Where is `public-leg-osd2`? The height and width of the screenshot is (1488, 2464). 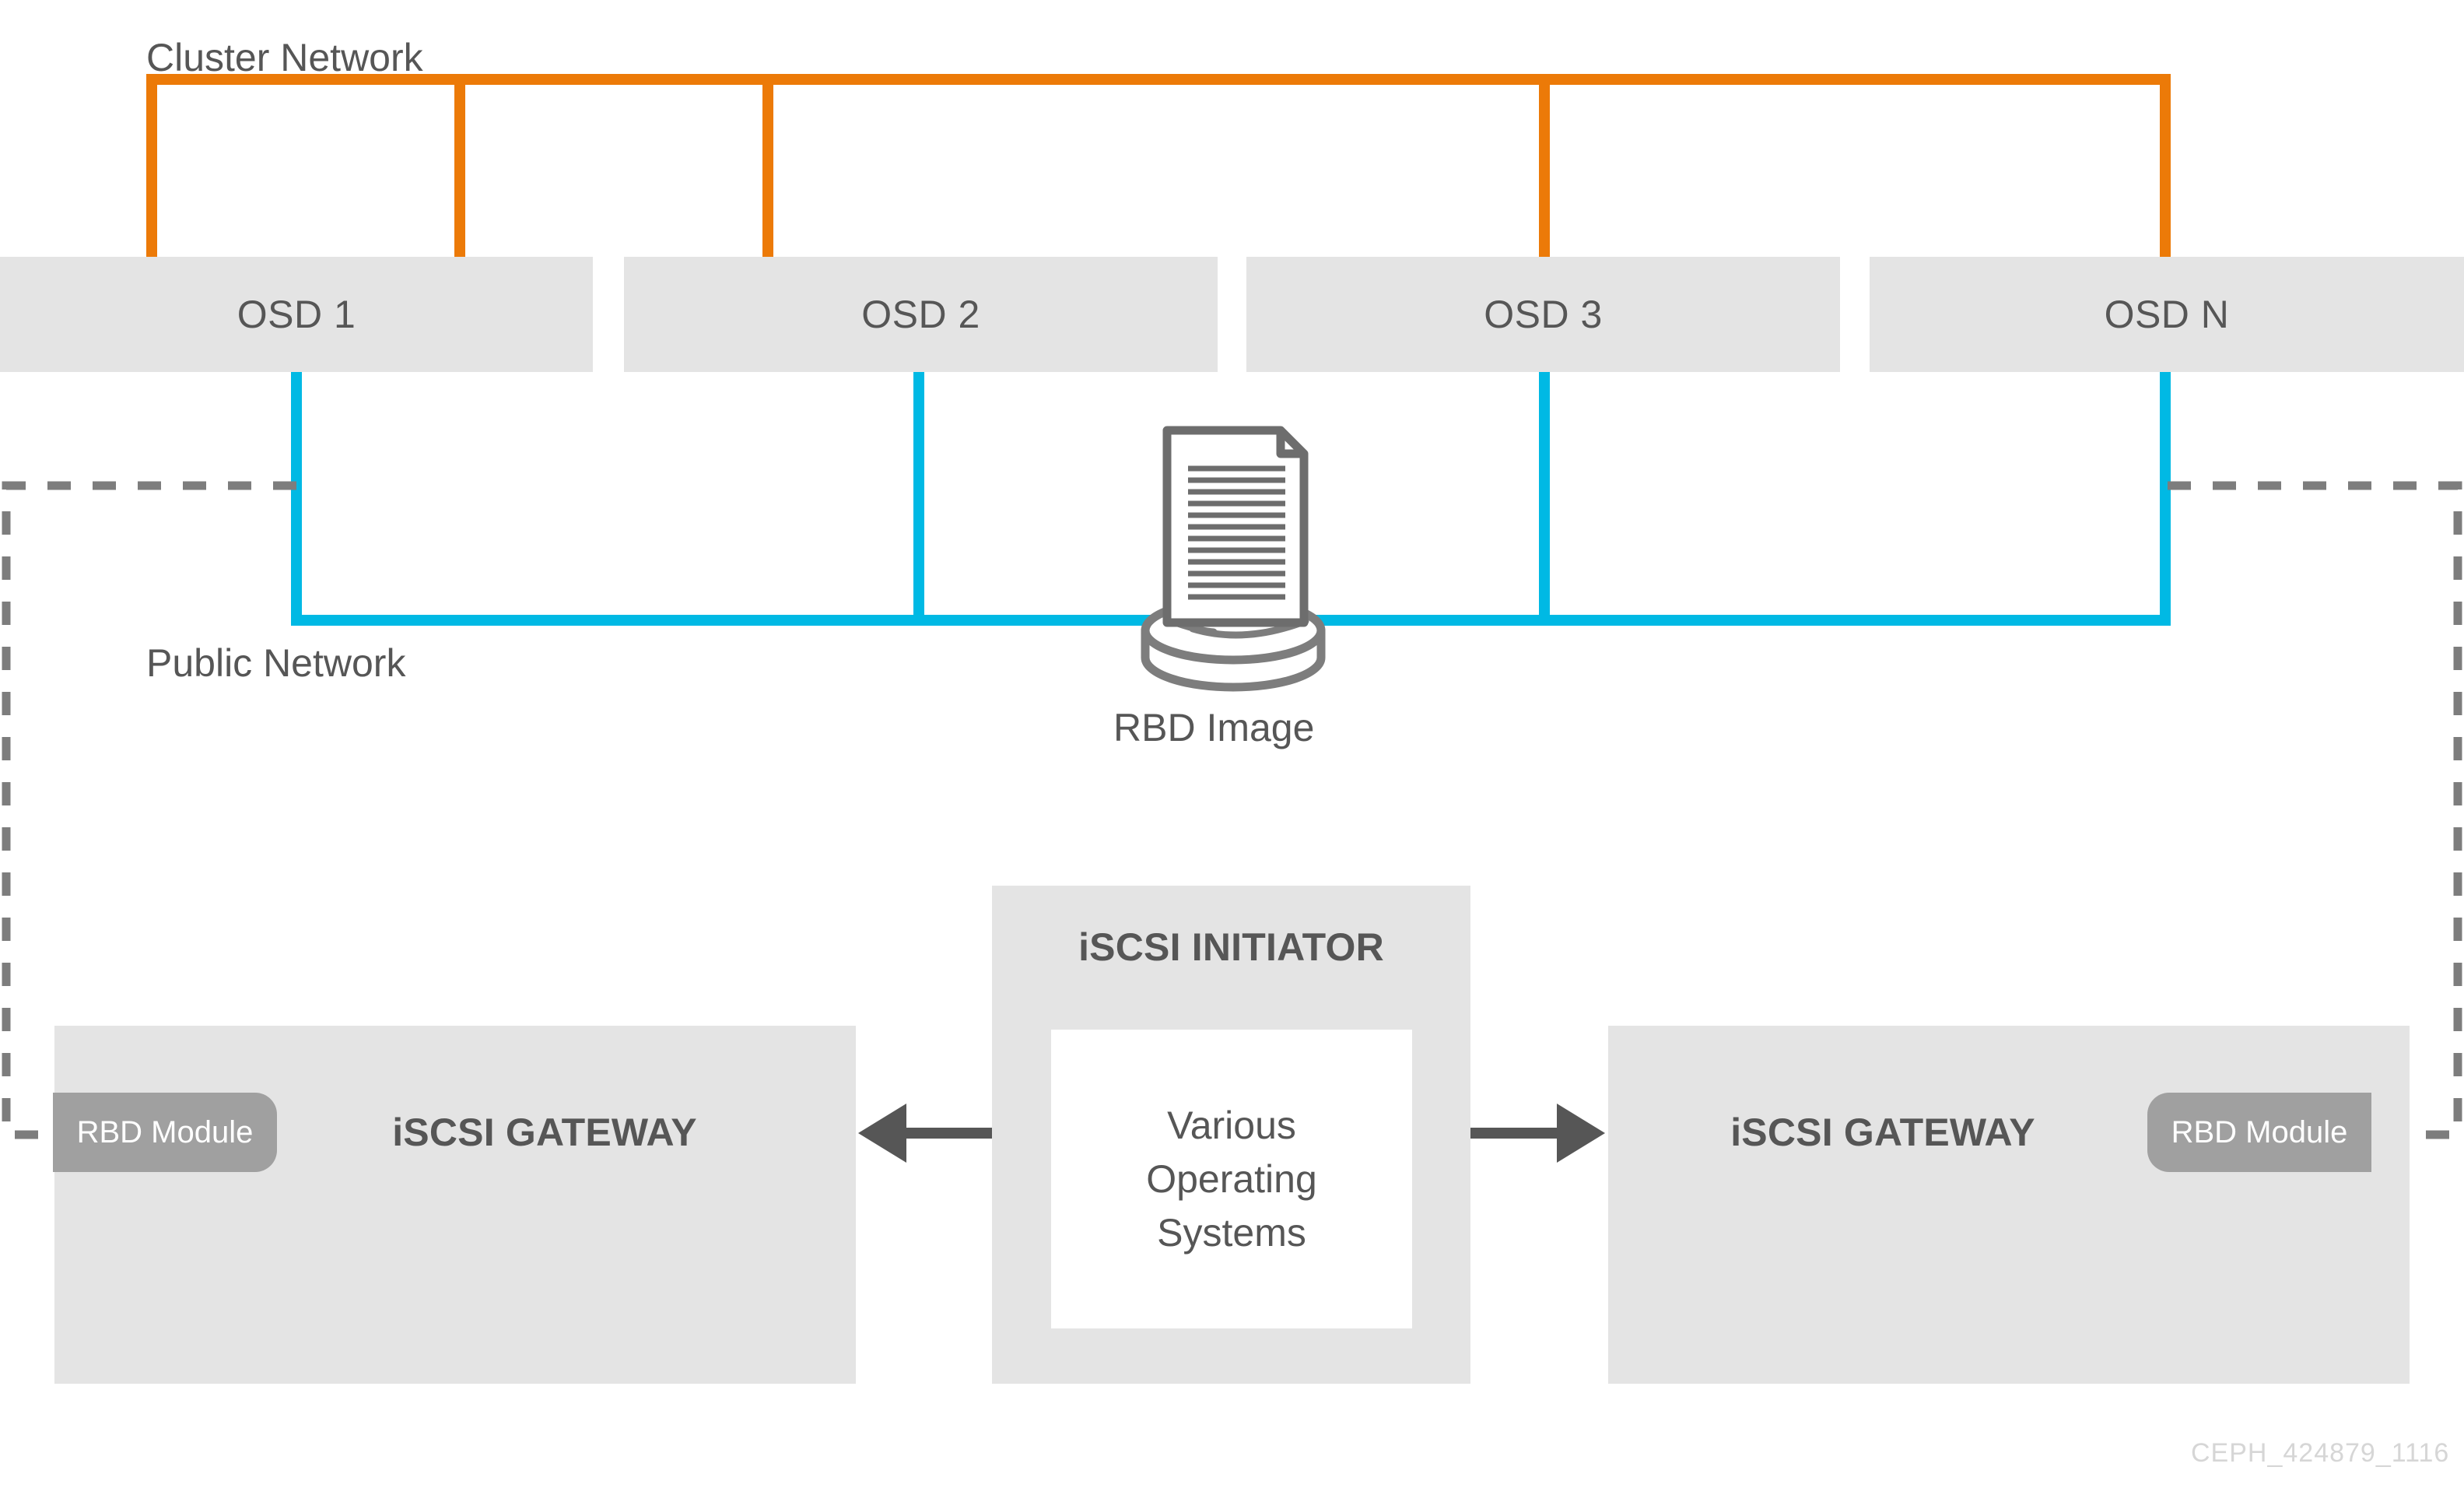
public-leg-osd2 is located at coordinates (918, 499).